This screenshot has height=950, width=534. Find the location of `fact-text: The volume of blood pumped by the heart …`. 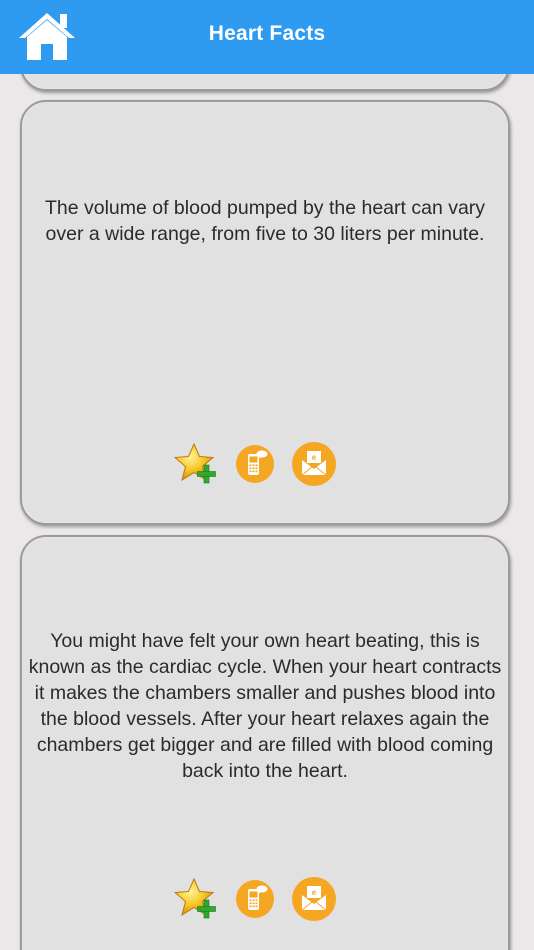

fact-text: The volume of blood pumped by the heart … is located at coordinates (265, 221).